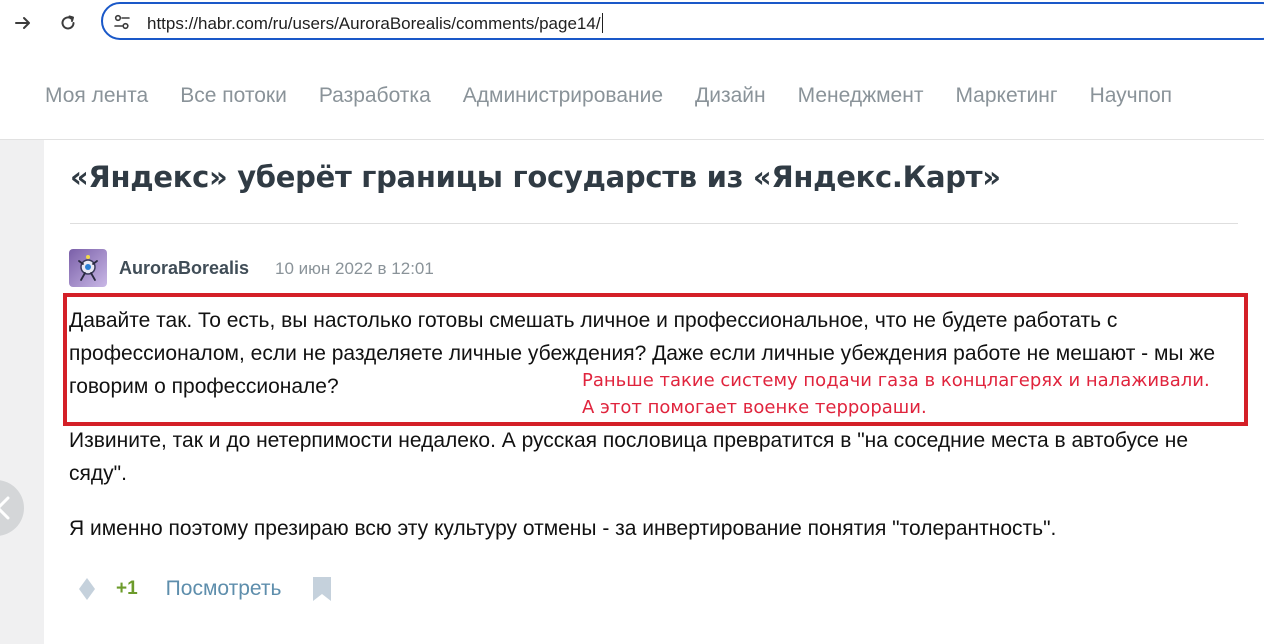  I want to click on bookmark-icon, so click(322, 589).